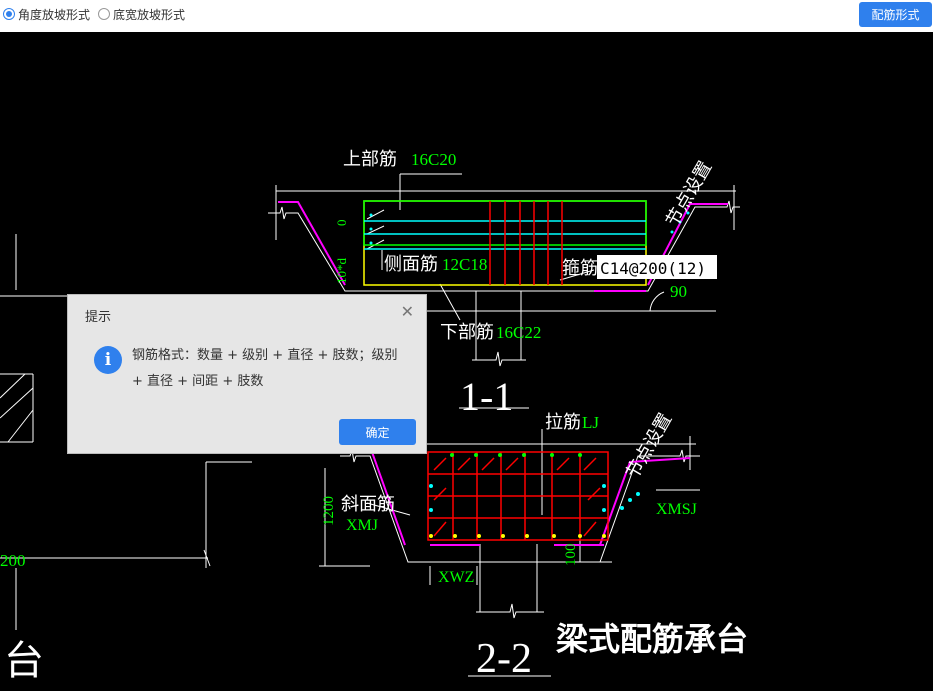  Describe the element at coordinates (98, 317) in the screenshot. I see `dialog-title: 提示` at that location.